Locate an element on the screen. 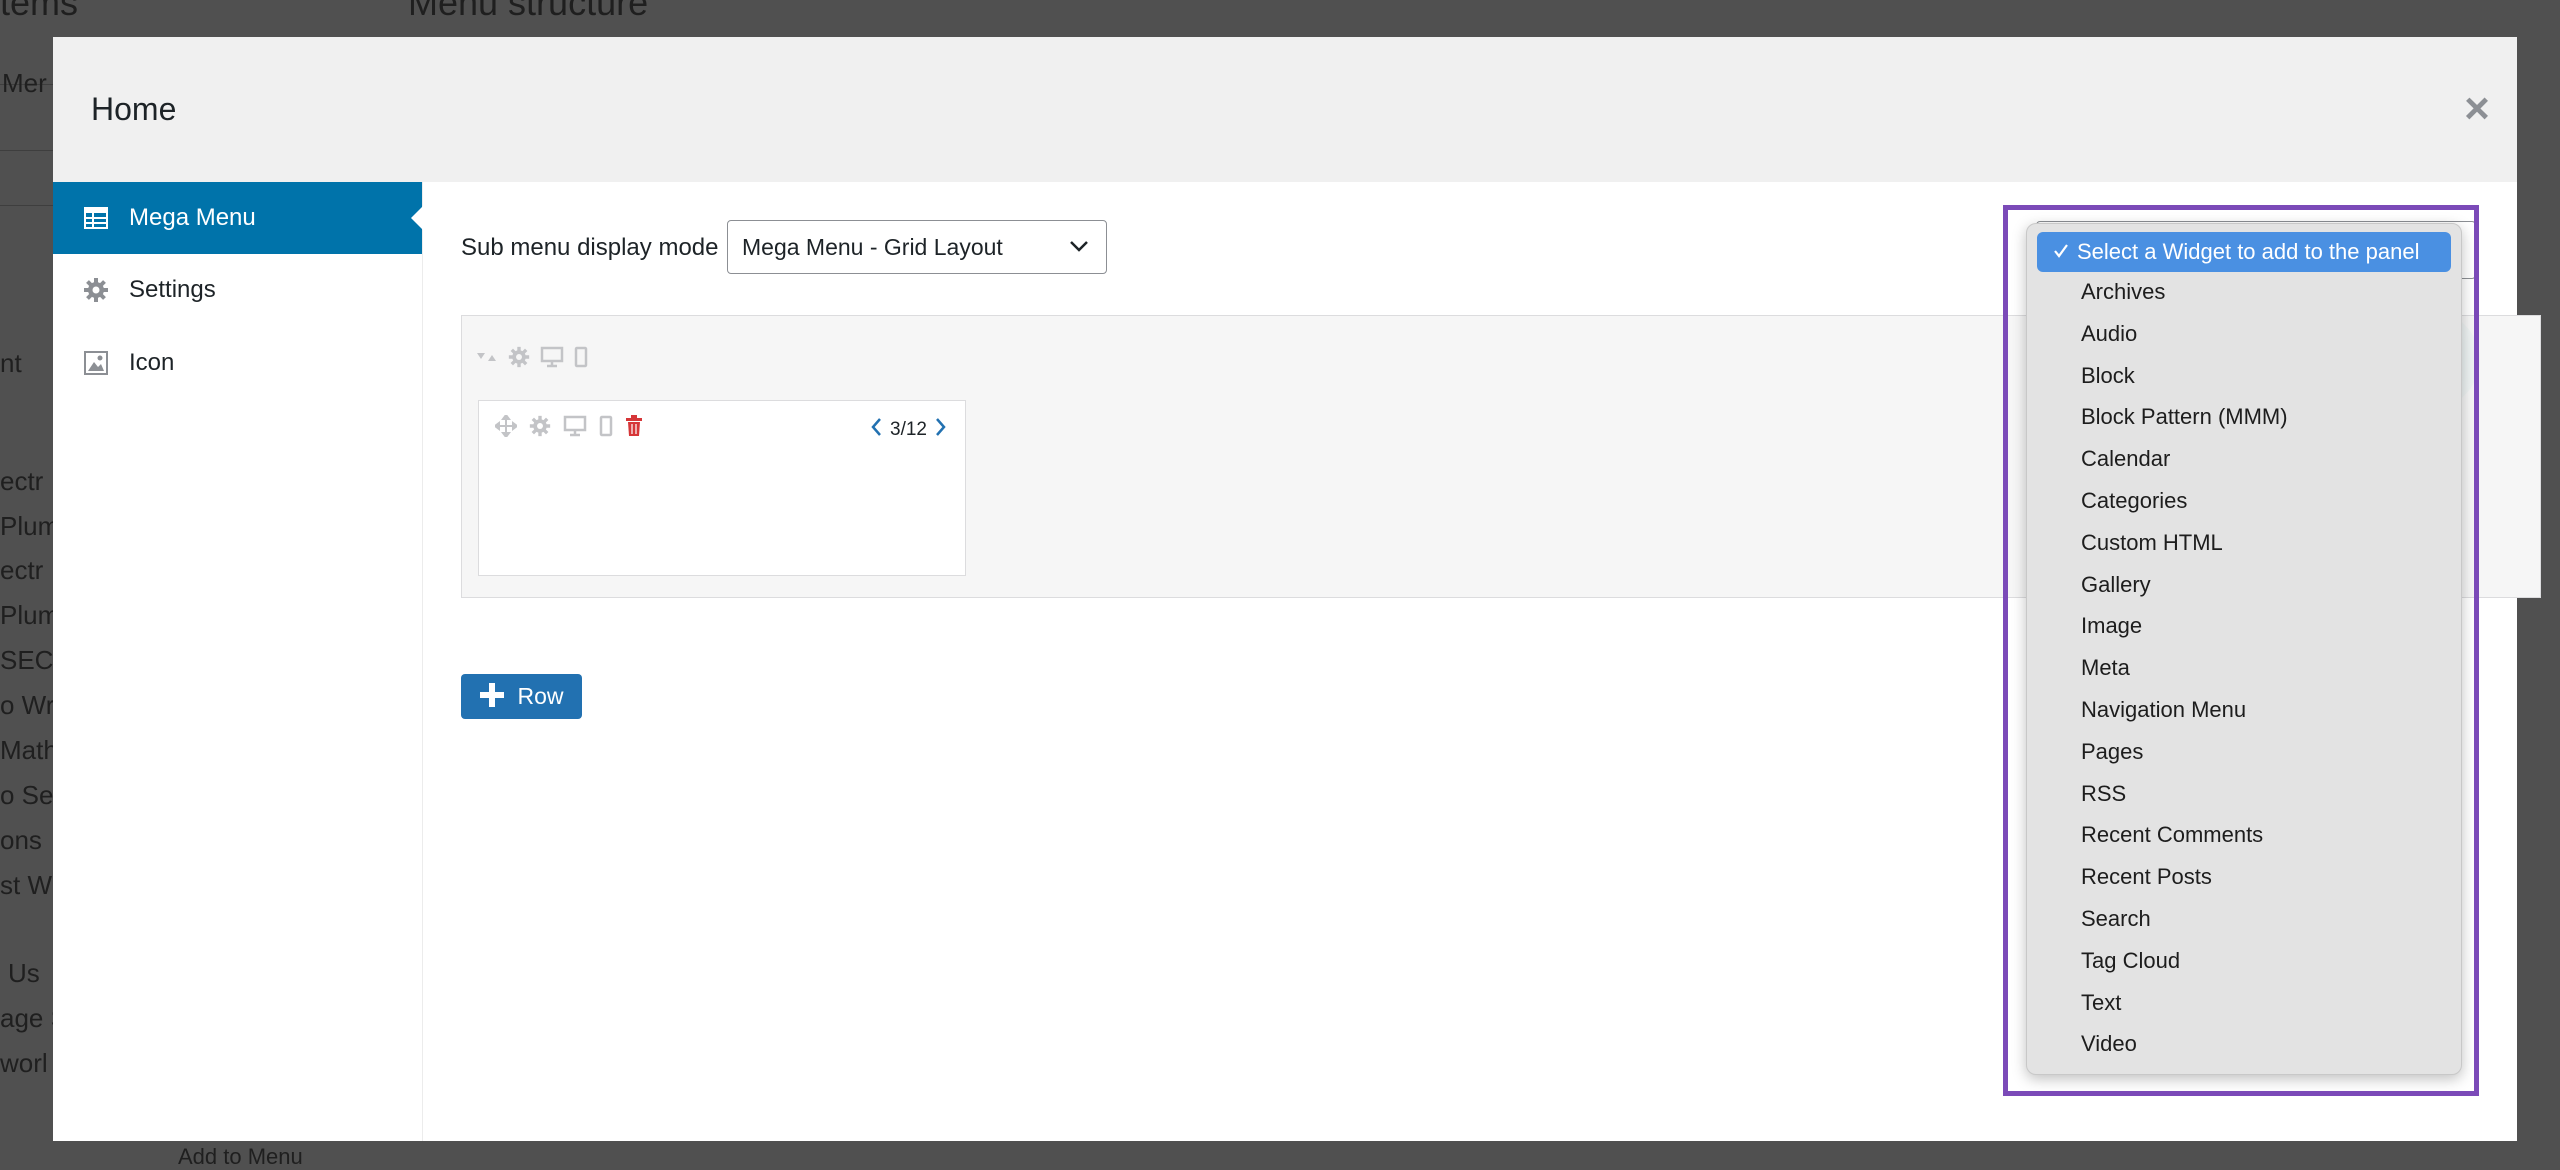 The height and width of the screenshot is (1170, 2560). display-mode-select: Mega Menu - Grid Layout is located at coordinates (917, 247).